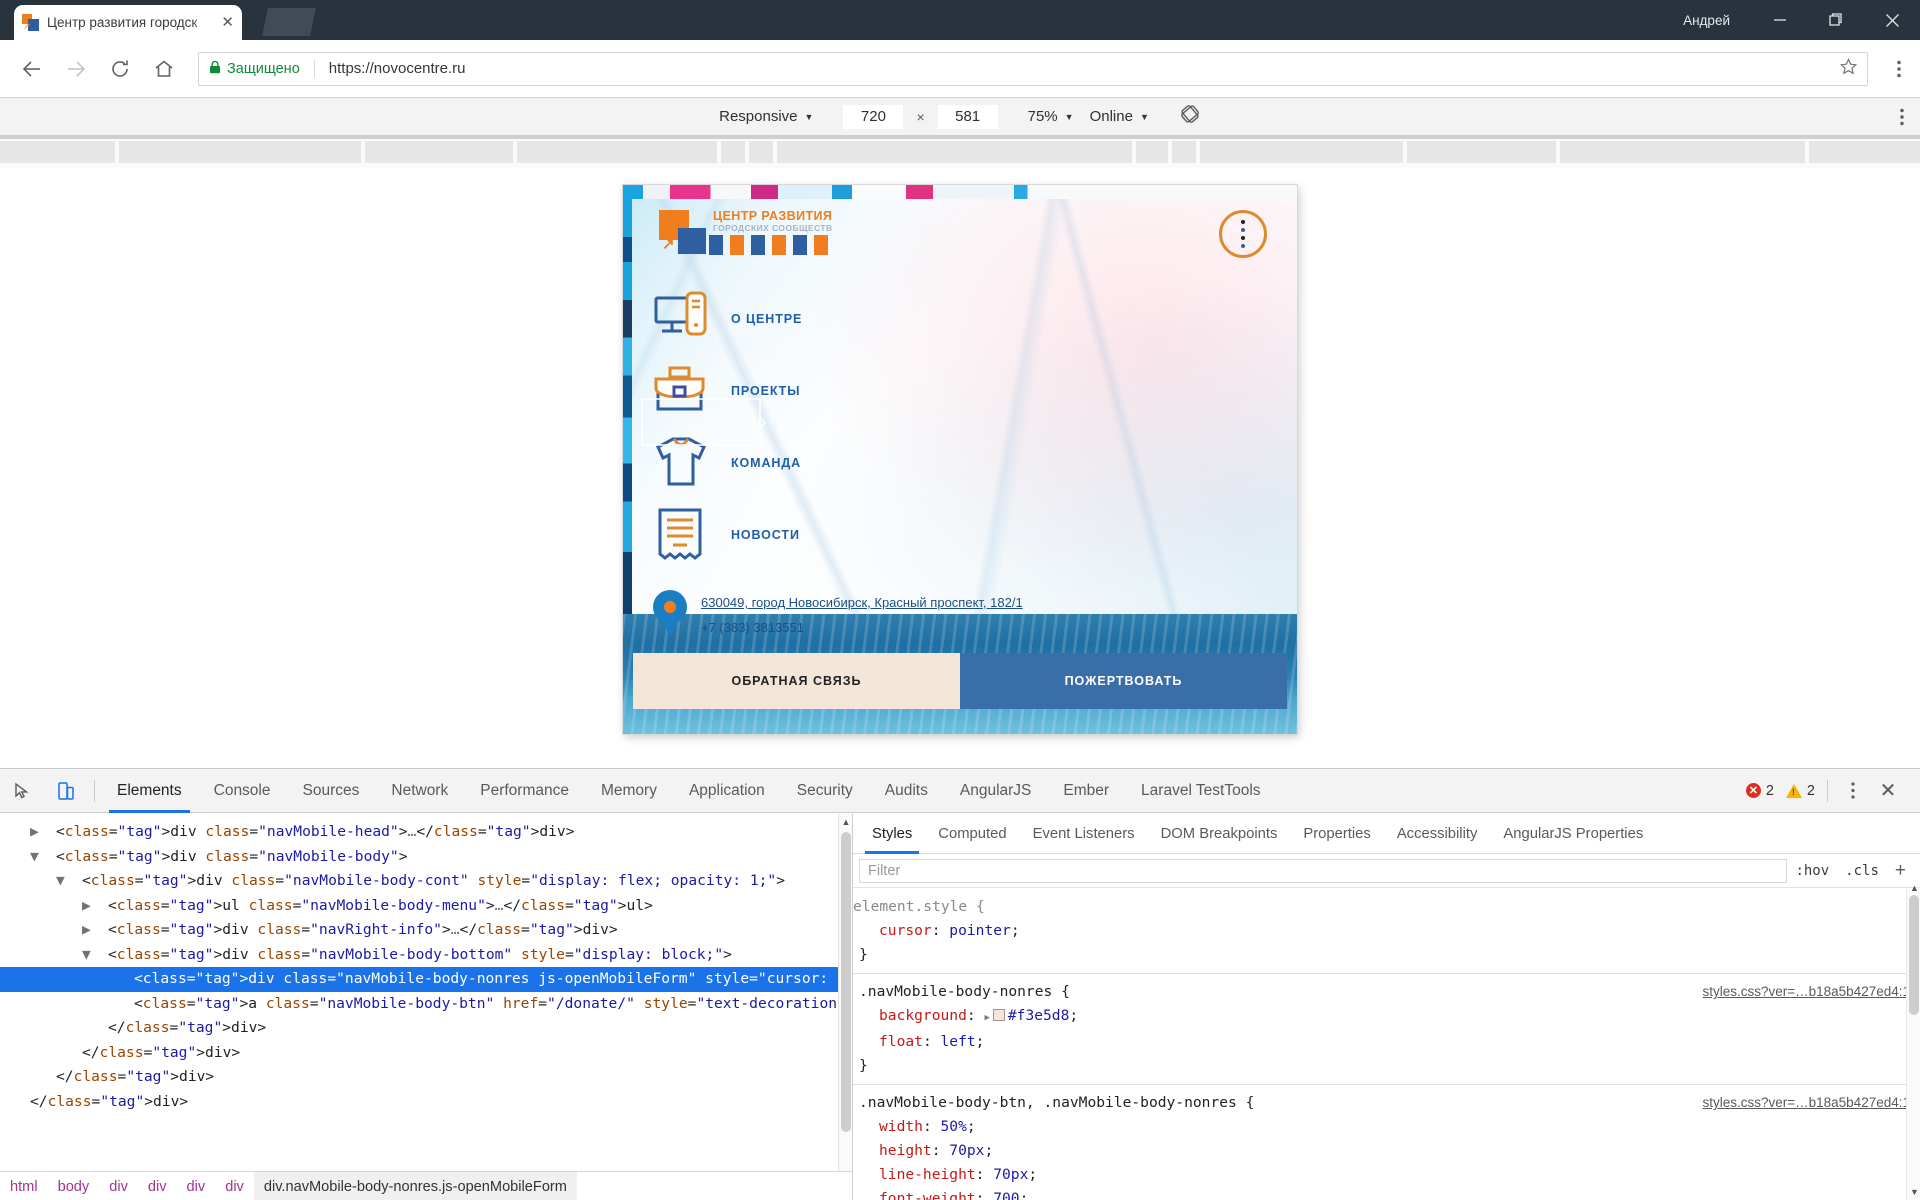 Image resolution: width=1920 pixels, height=1200 pixels. I want to click on viewport-width-input: 720, so click(873, 116).